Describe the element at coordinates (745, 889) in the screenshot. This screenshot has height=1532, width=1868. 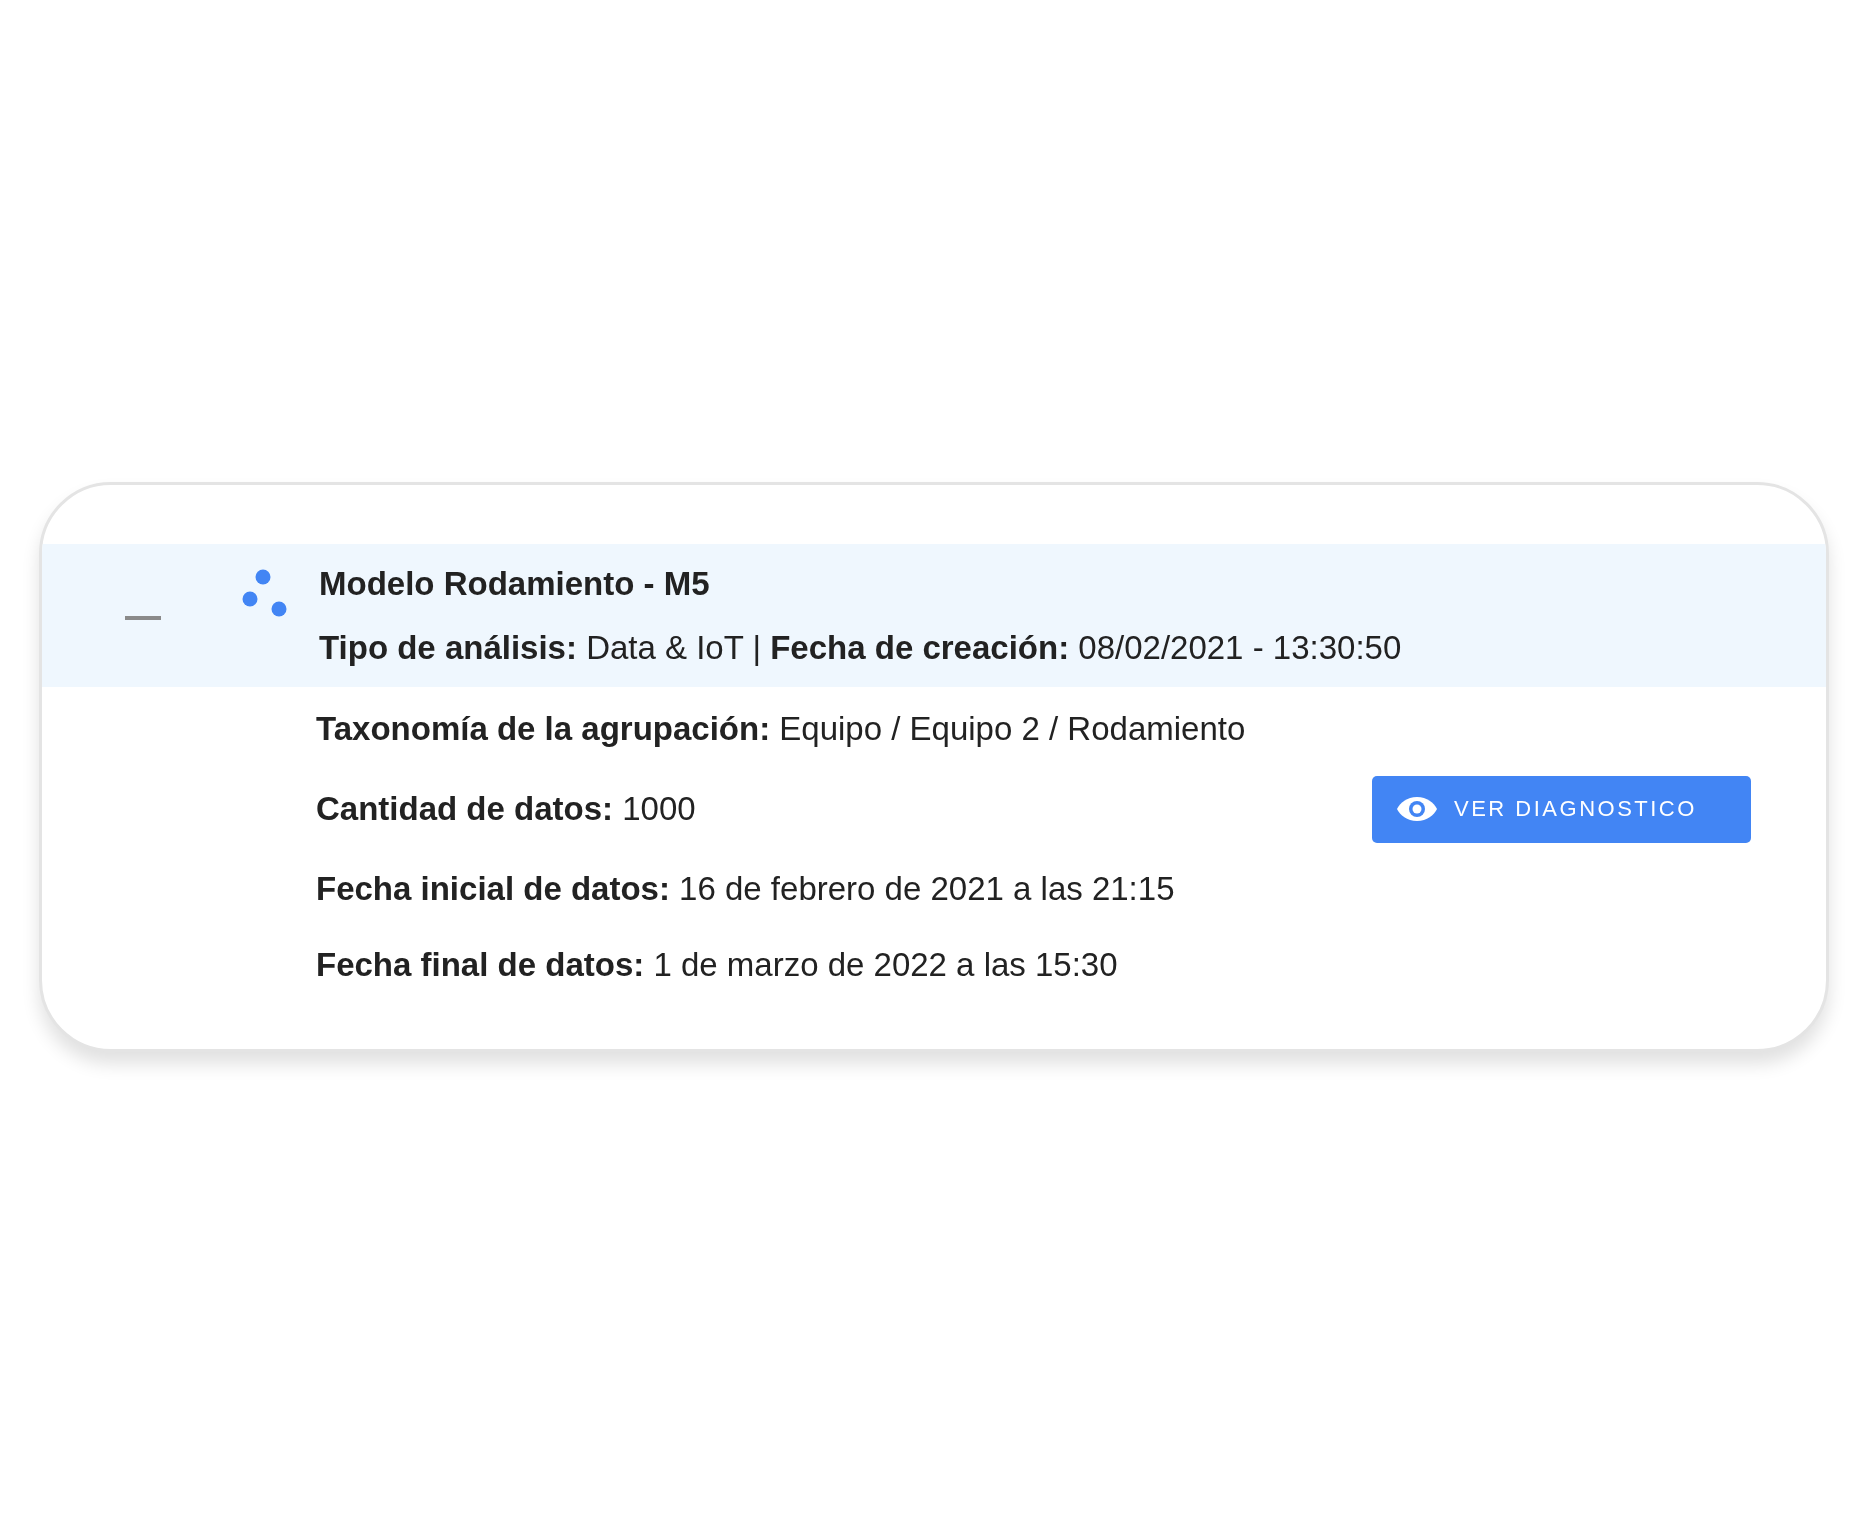
I see `detail-text: Fecha inicial de datos: 16 de febrero de 2021 a las 21:15` at that location.